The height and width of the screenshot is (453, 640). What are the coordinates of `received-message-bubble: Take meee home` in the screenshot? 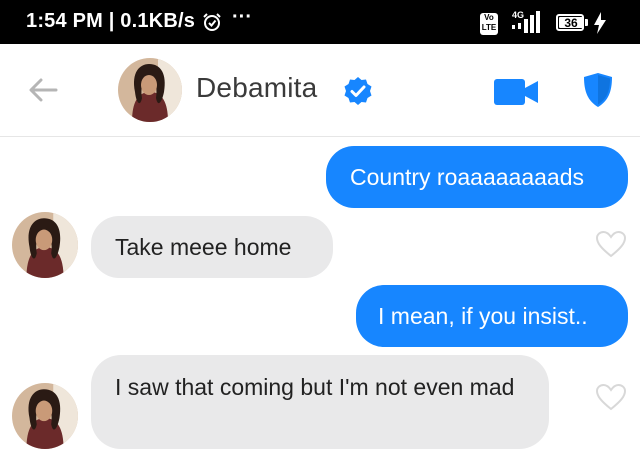 It's located at (212, 247).